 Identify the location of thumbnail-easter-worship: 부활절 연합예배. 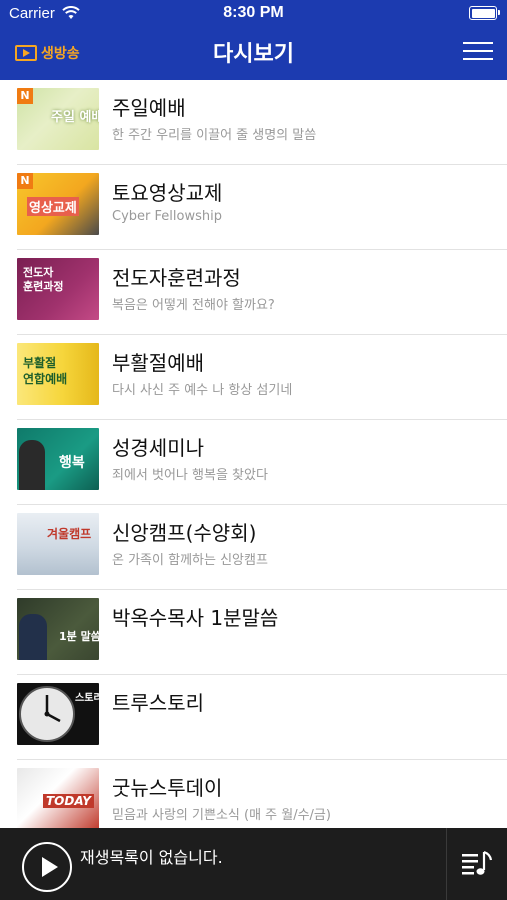
(58, 374).